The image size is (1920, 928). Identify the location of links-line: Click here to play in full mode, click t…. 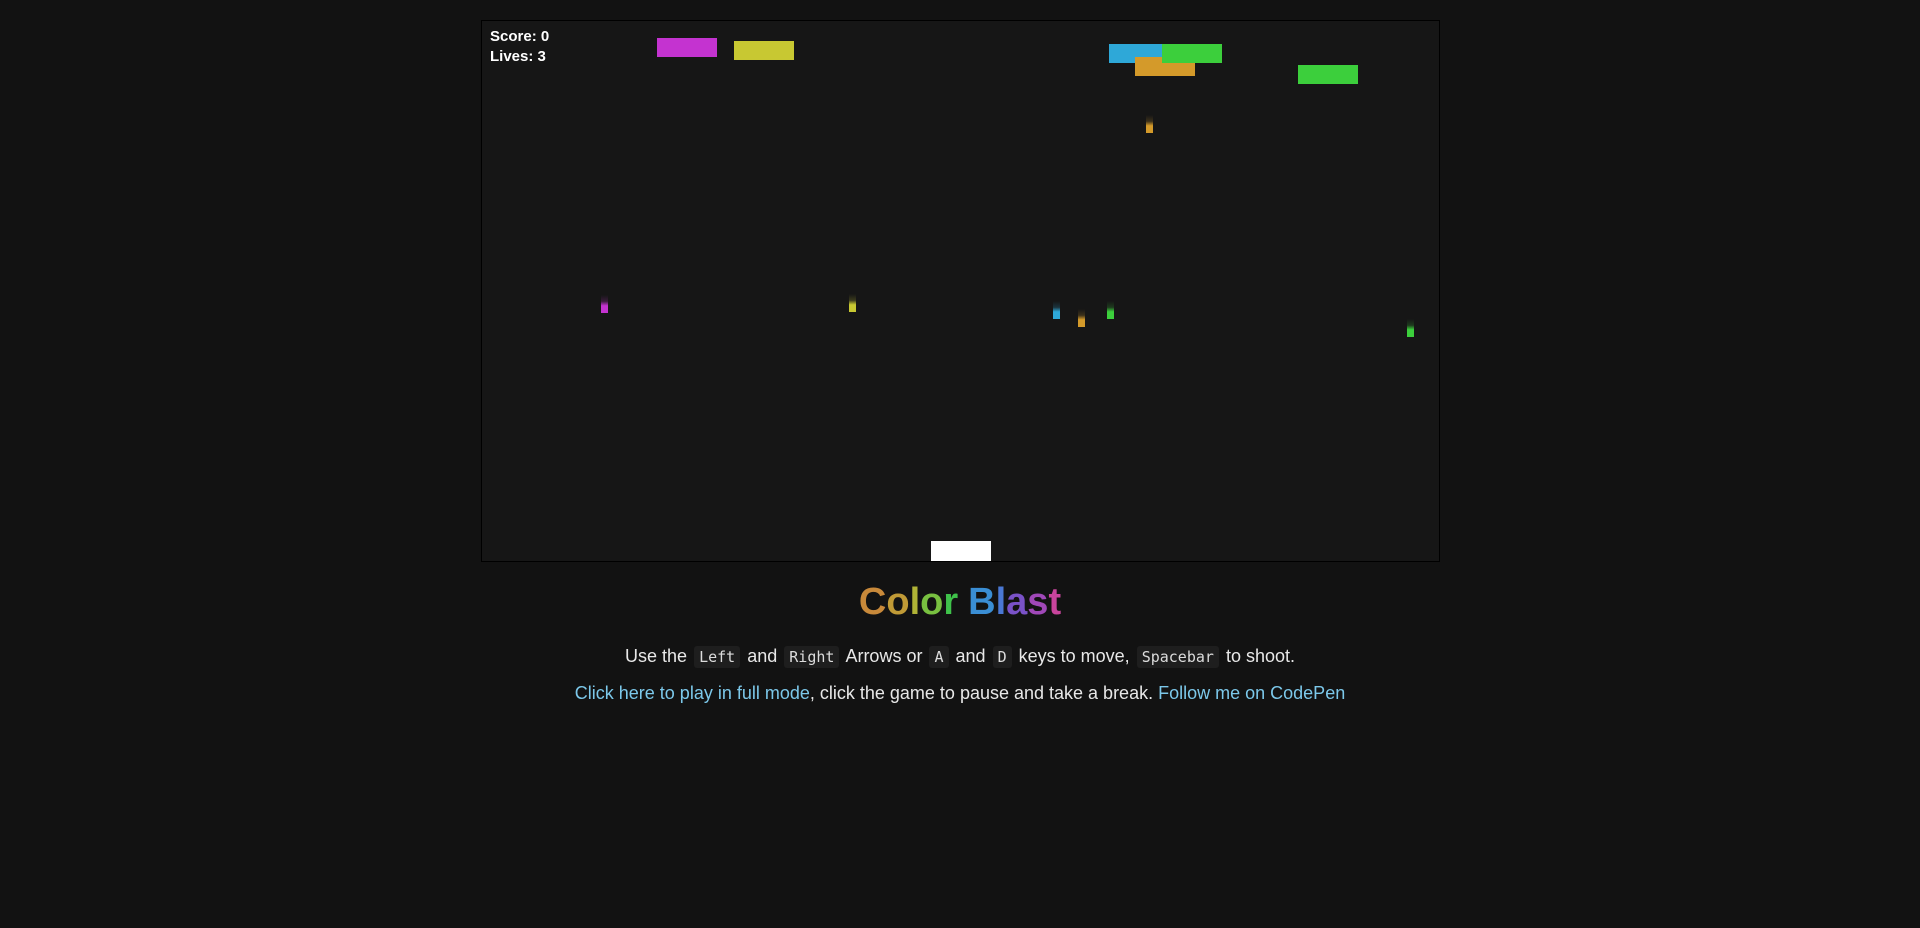
(960, 693).